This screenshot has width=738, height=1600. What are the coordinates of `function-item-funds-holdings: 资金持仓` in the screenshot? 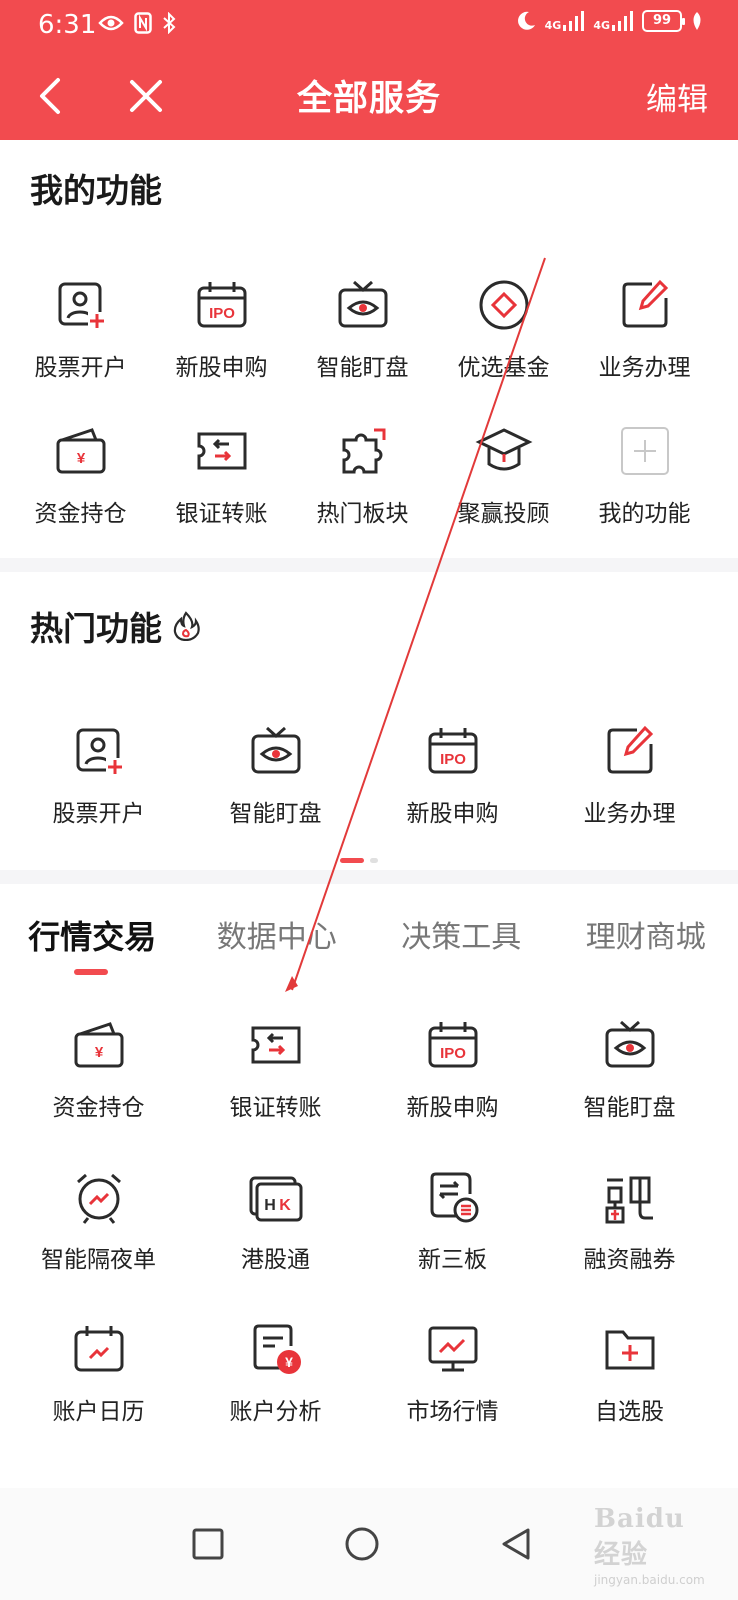 It's located at (80, 475).